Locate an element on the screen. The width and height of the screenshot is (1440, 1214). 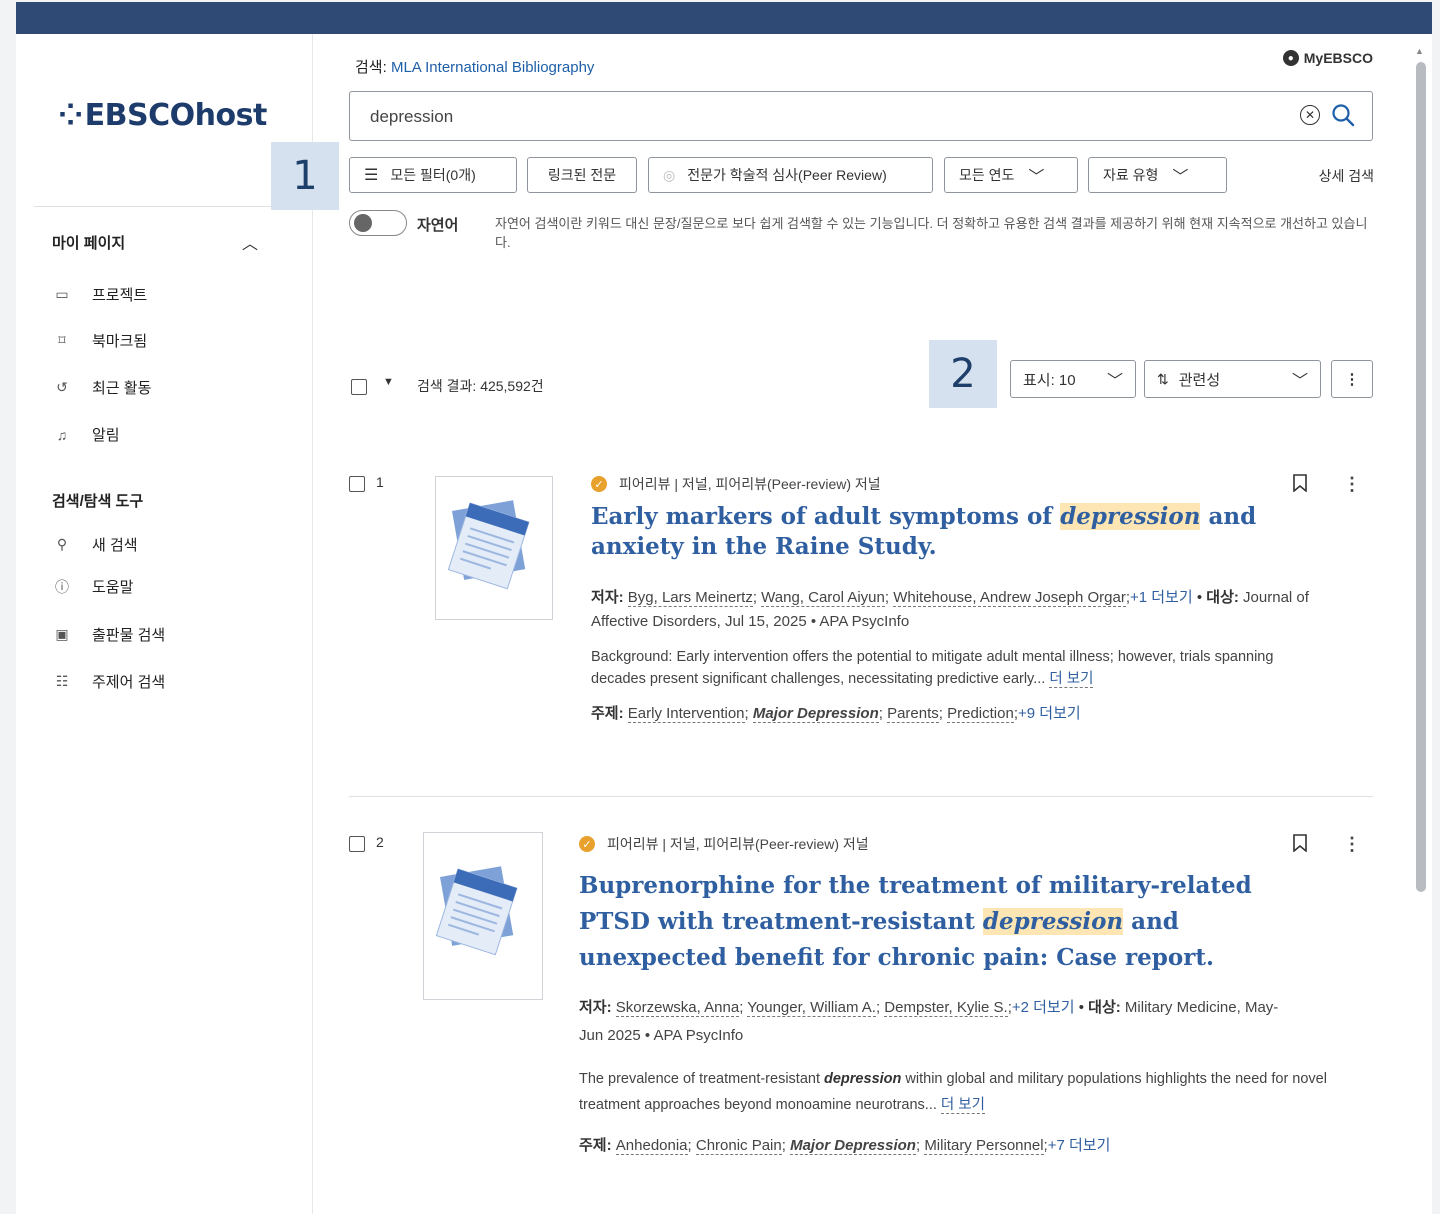
scroll-up-icon: ▲ is located at coordinates (1419, 51).